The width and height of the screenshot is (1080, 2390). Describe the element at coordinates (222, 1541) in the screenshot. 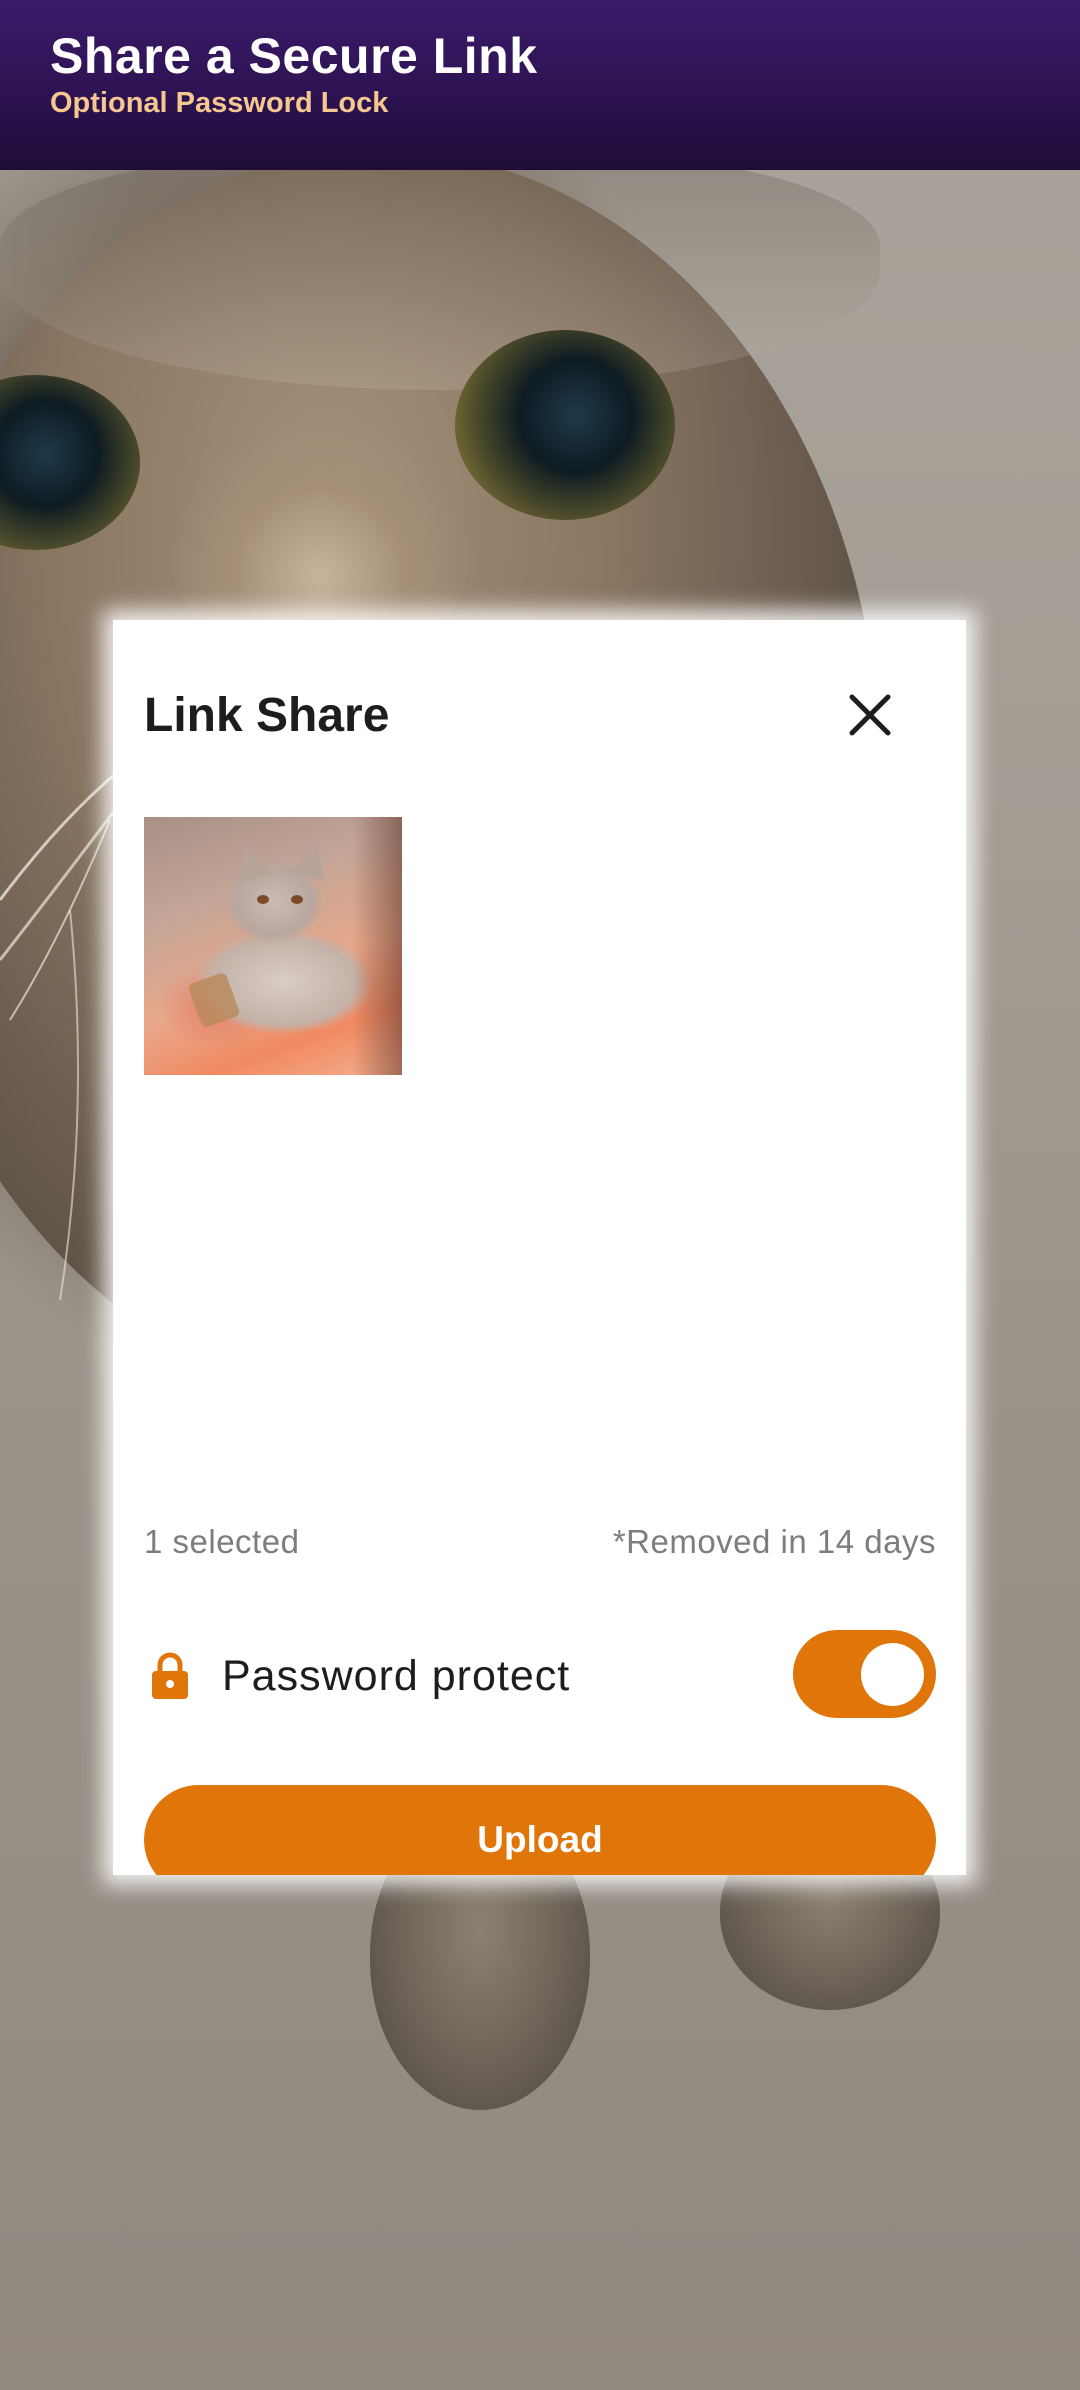

I see `selected-count: 1 selected` at that location.